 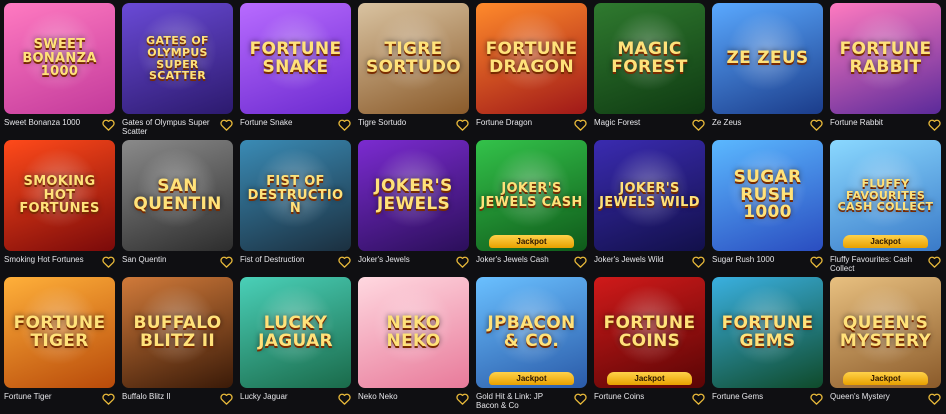 What do you see at coordinates (59, 58) in the screenshot?
I see `game-thumbnail: SWEET BONANZA 1000` at bounding box center [59, 58].